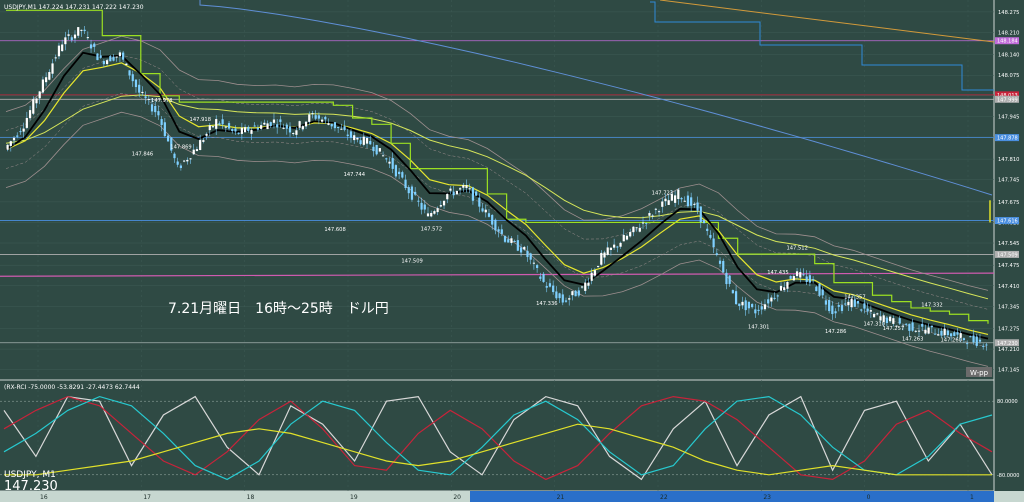  Describe the element at coordinates (950, 340) in the screenshot. I see `swing-price-label: 147.260` at that location.